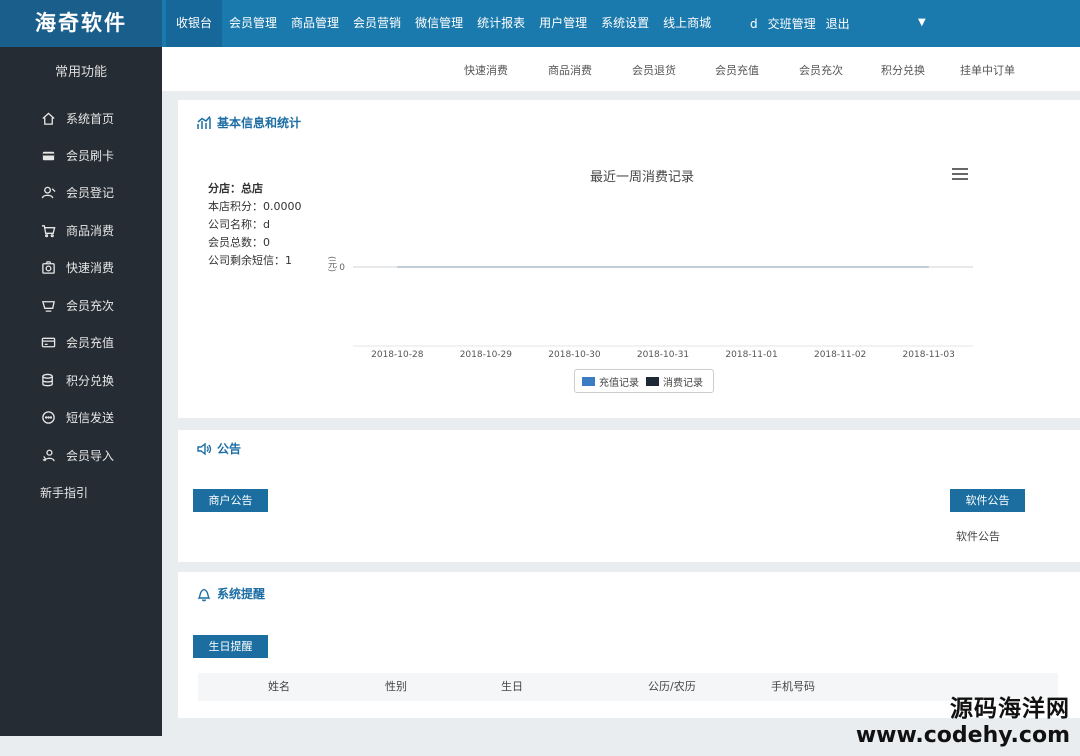 Image resolution: width=1080 pixels, height=756 pixels. What do you see at coordinates (672, 686) in the screenshot?
I see `col-calendar: 公历/农历` at bounding box center [672, 686].